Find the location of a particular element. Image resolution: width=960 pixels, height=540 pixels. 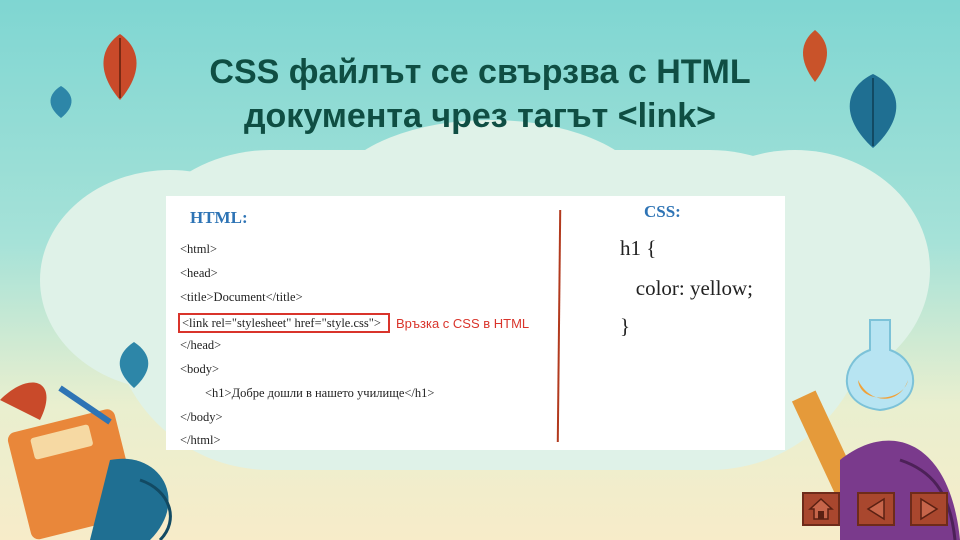

slide-title-line-1: CSS файлът се свързва с HTML is located at coordinates (480, 72).